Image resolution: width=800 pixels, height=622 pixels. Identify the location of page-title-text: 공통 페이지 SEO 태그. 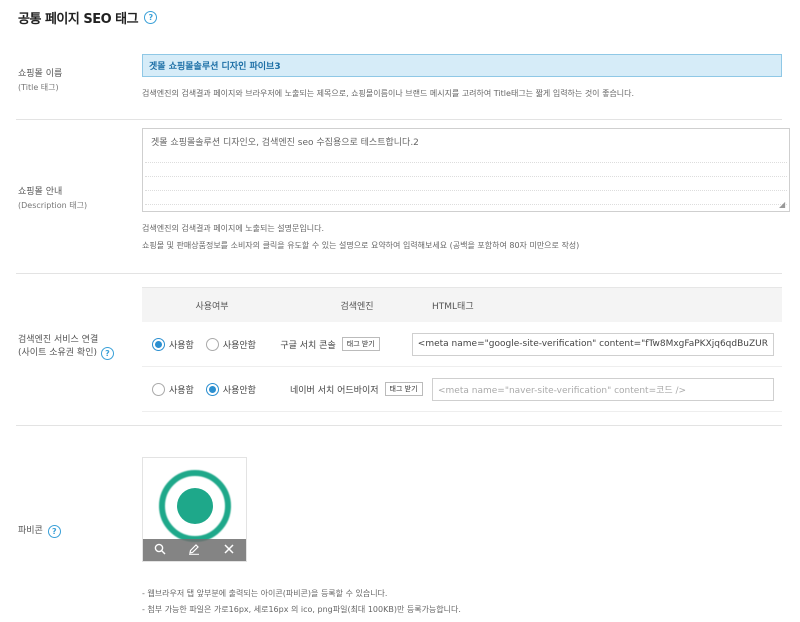
(78, 19).